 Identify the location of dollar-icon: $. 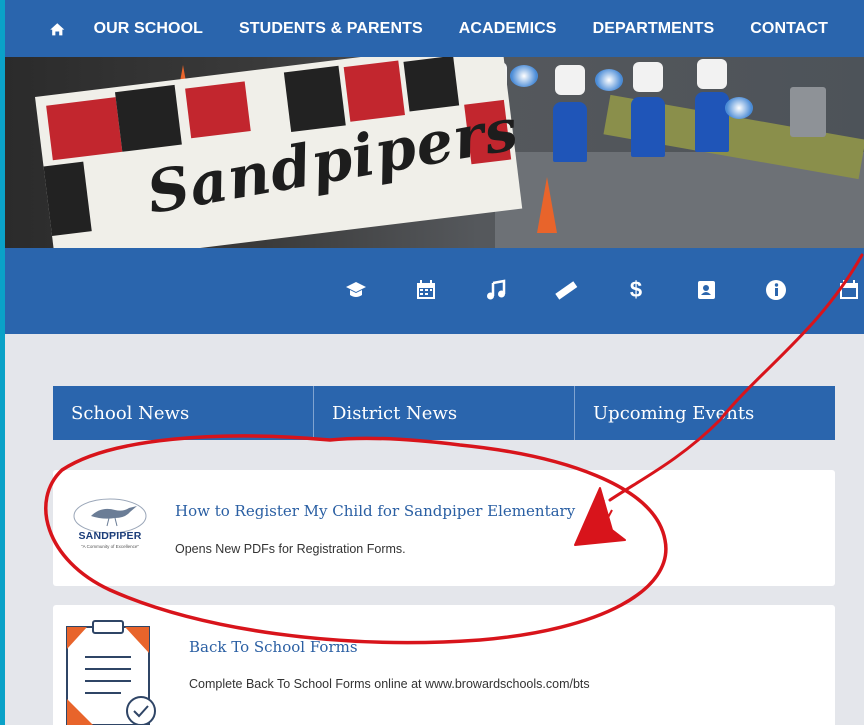
(636, 289).